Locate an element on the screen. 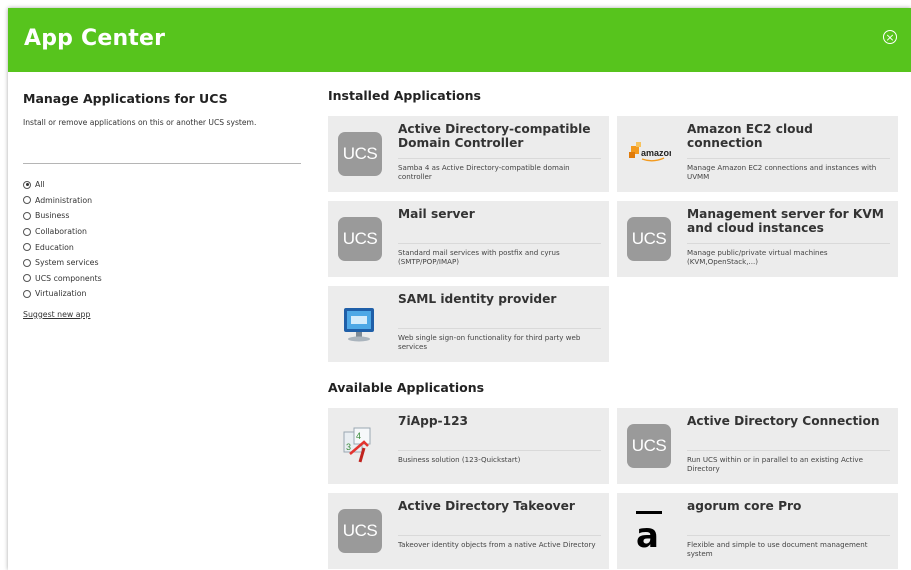  svg-text: amazon is located at coordinates (656, 153).